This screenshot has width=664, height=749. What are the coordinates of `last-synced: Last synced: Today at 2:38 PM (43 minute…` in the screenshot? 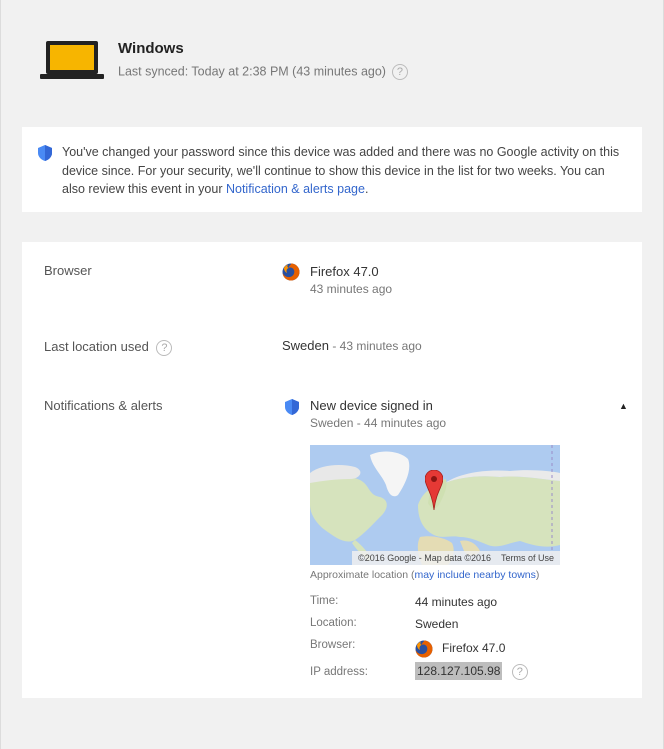 It's located at (263, 72).